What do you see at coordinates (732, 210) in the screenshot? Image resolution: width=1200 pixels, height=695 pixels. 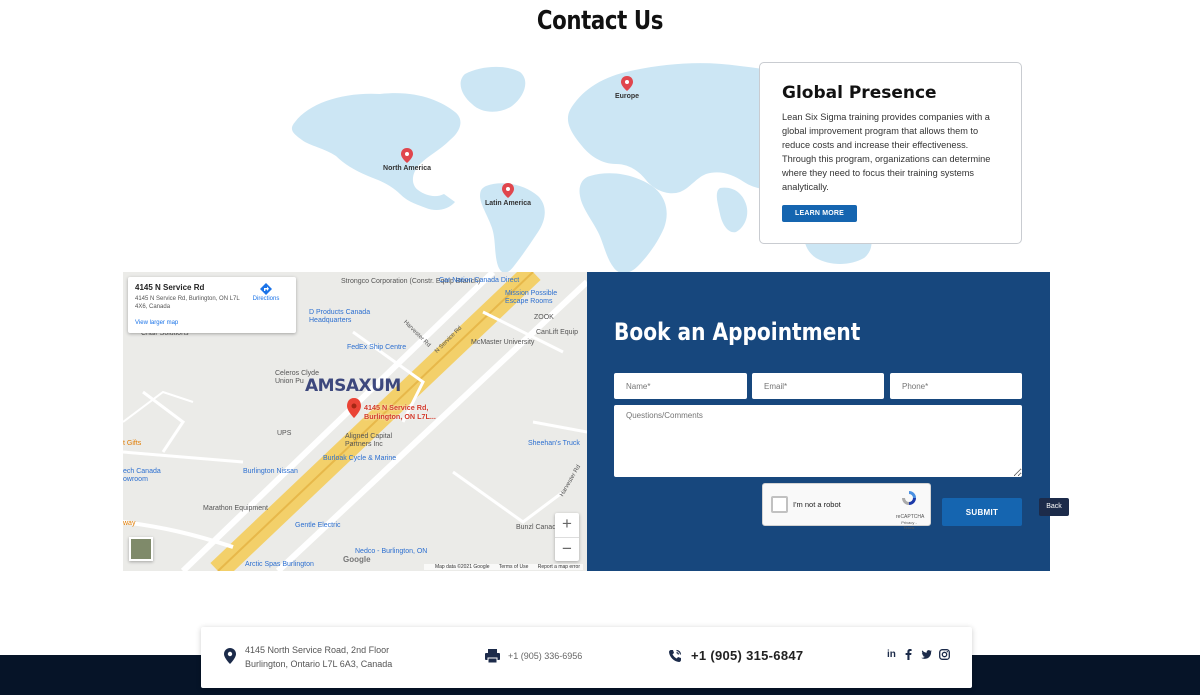 I see `south-asia-landmass` at bounding box center [732, 210].